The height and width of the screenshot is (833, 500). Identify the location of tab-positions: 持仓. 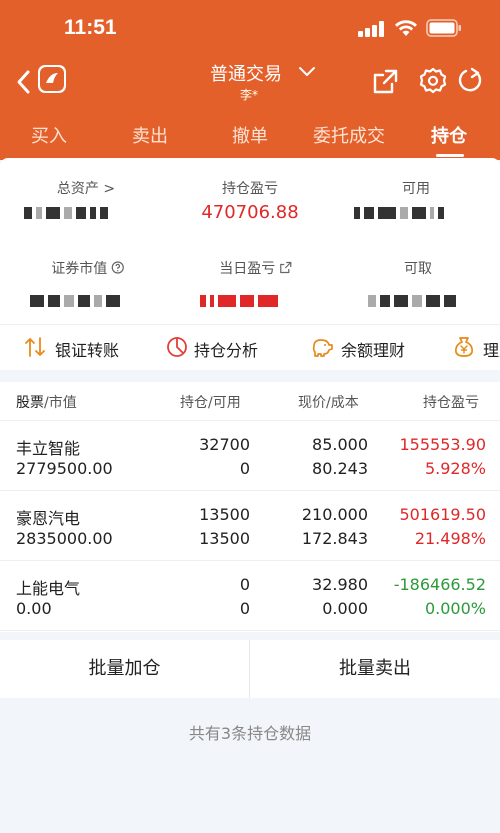
(449, 135).